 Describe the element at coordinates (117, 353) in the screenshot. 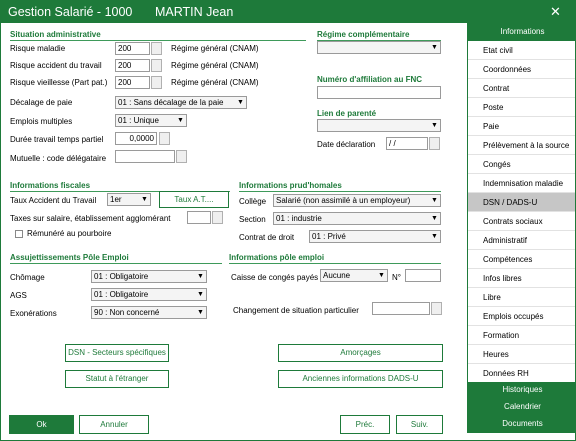

I see `dsn-secteurs-button: DSN - Secteurs spécifiques` at that location.